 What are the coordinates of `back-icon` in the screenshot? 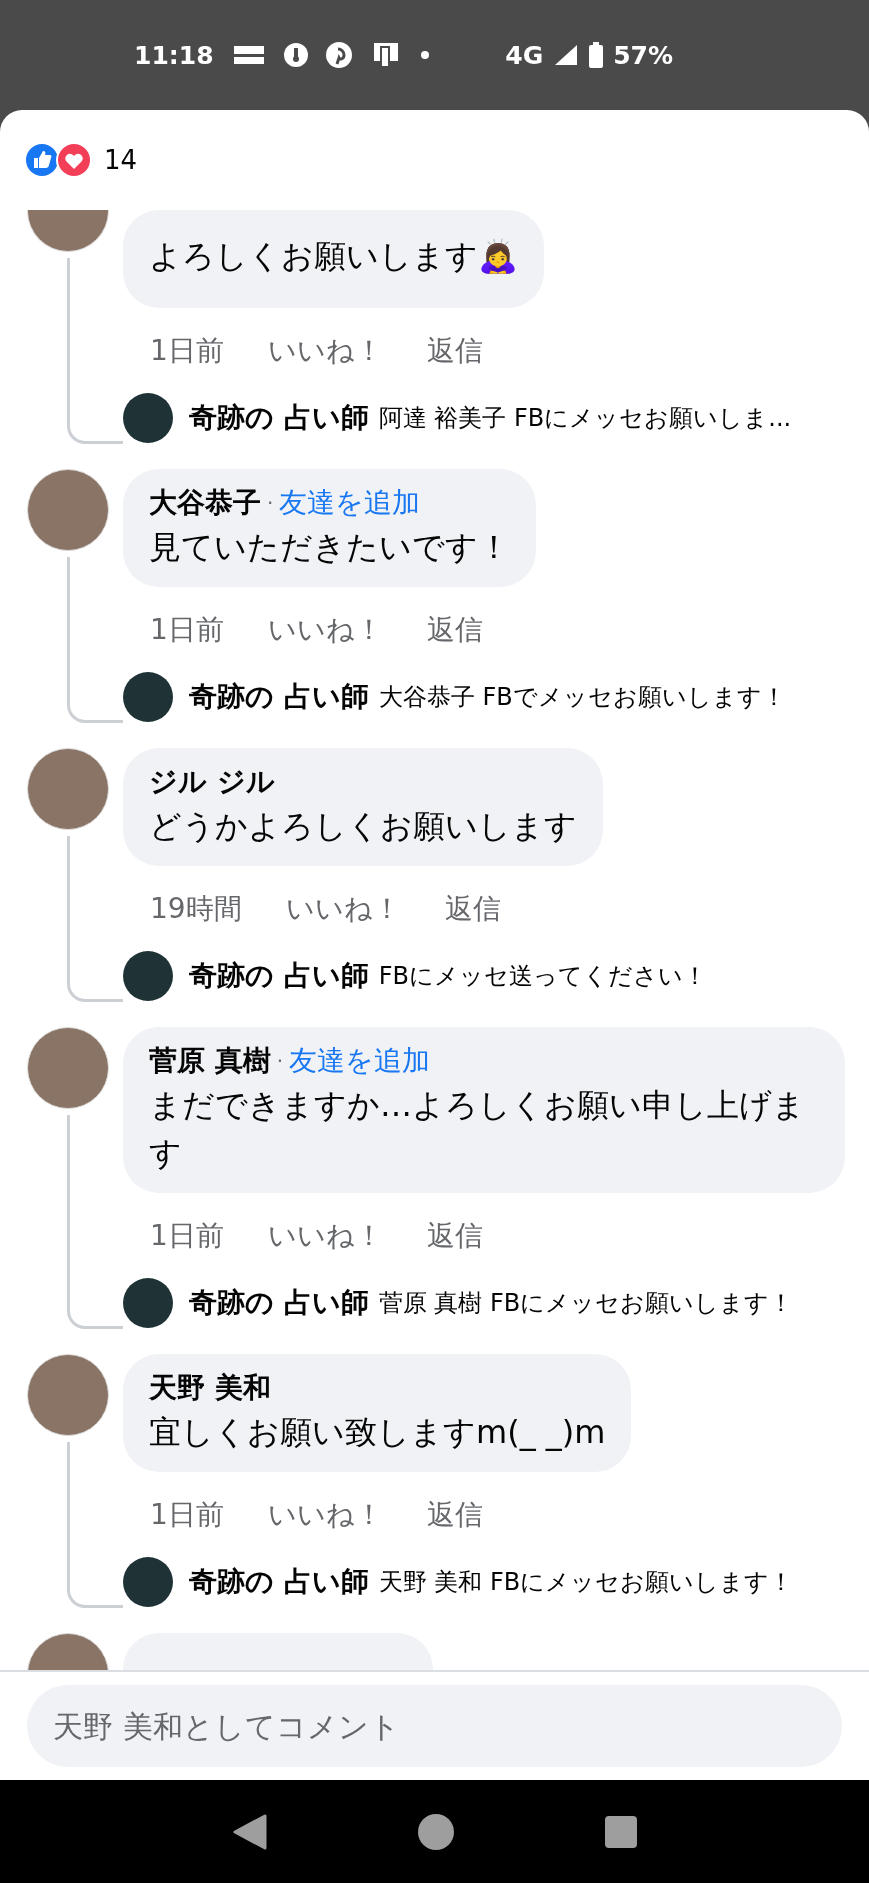 It's located at (249, 1831).